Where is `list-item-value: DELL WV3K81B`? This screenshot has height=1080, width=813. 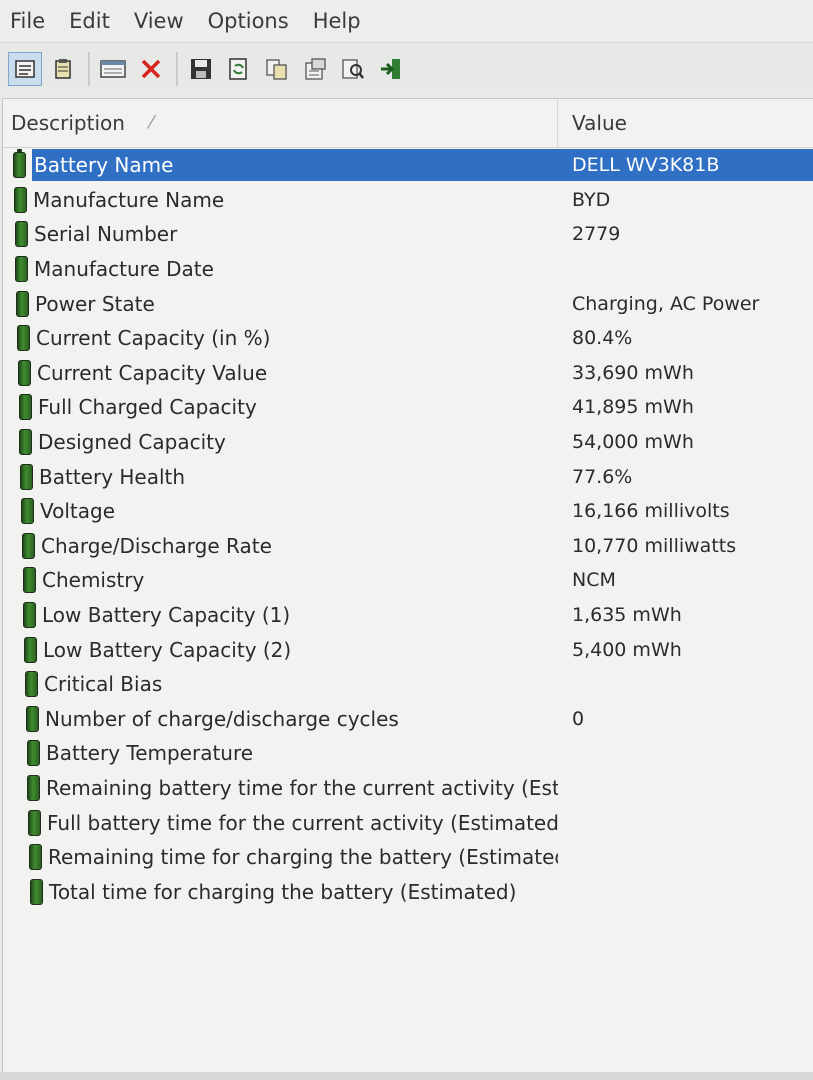
list-item-value: DELL WV3K81B is located at coordinates (685, 165).